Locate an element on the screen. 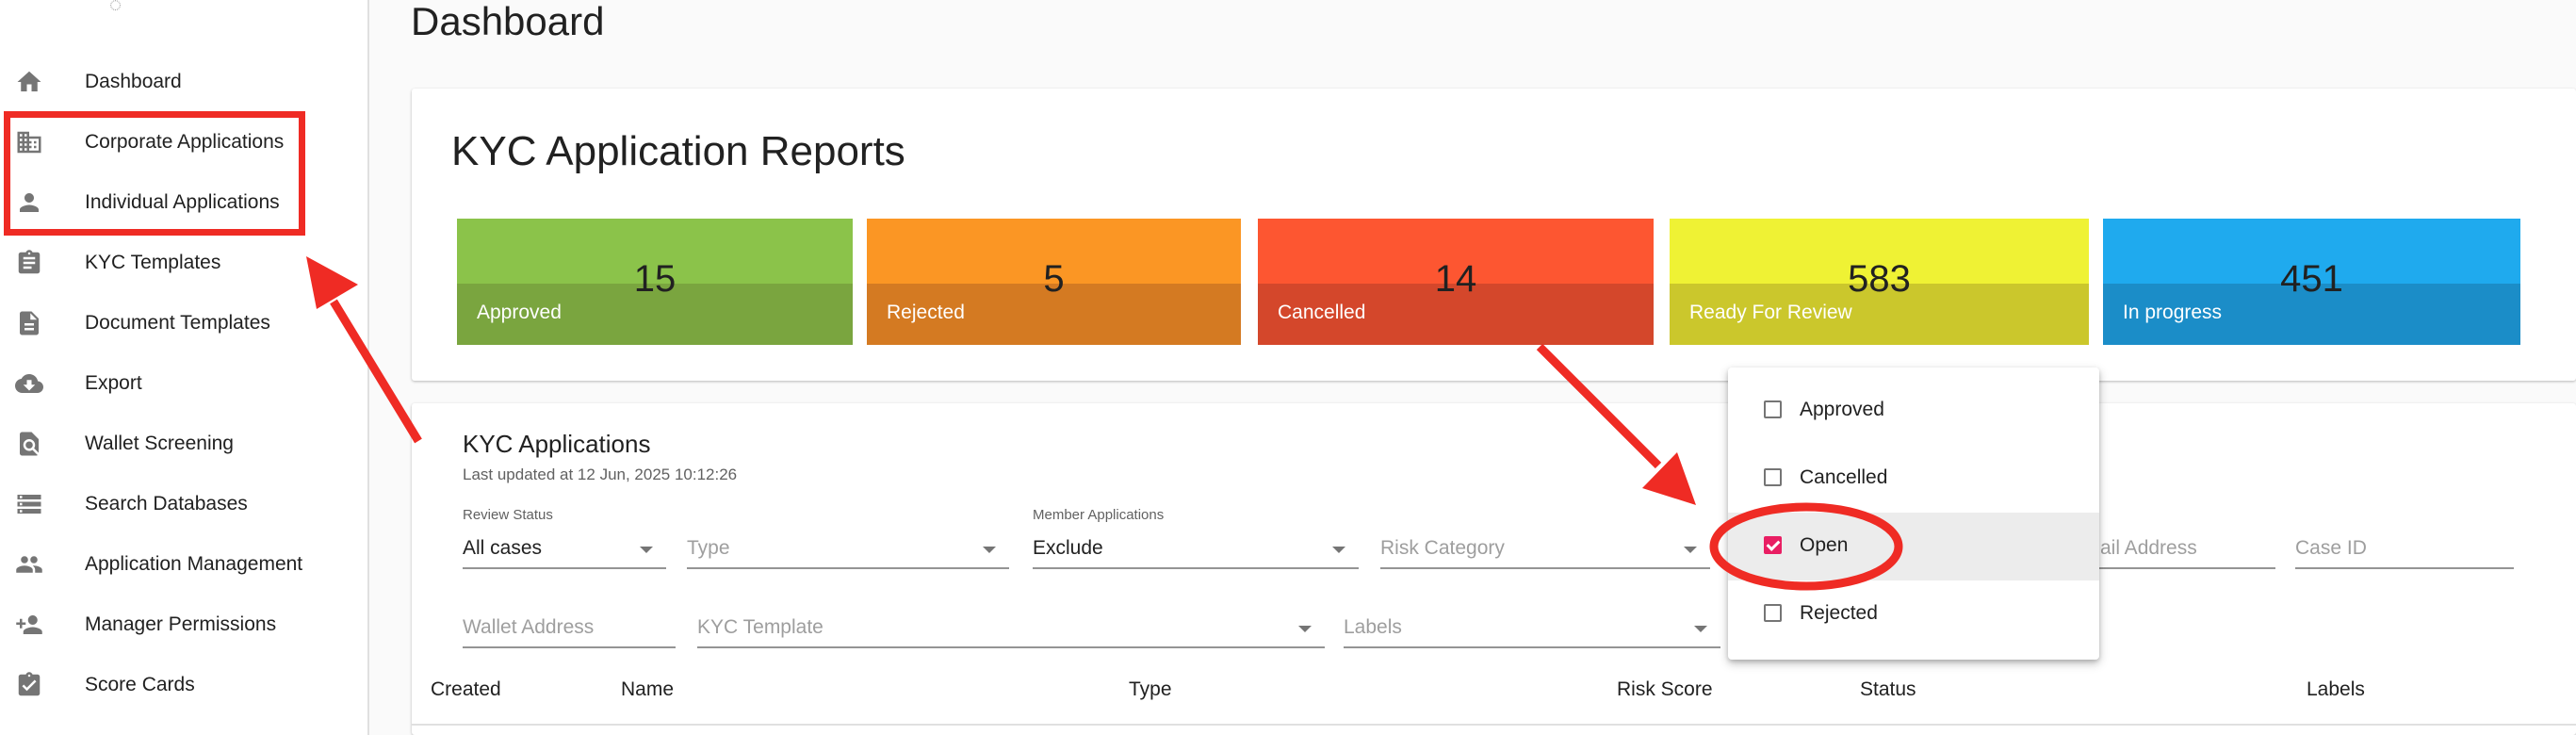 Image resolution: width=2576 pixels, height=735 pixels. sidebar-item-manager-permissions: Manager Permissions is located at coordinates (183, 624).